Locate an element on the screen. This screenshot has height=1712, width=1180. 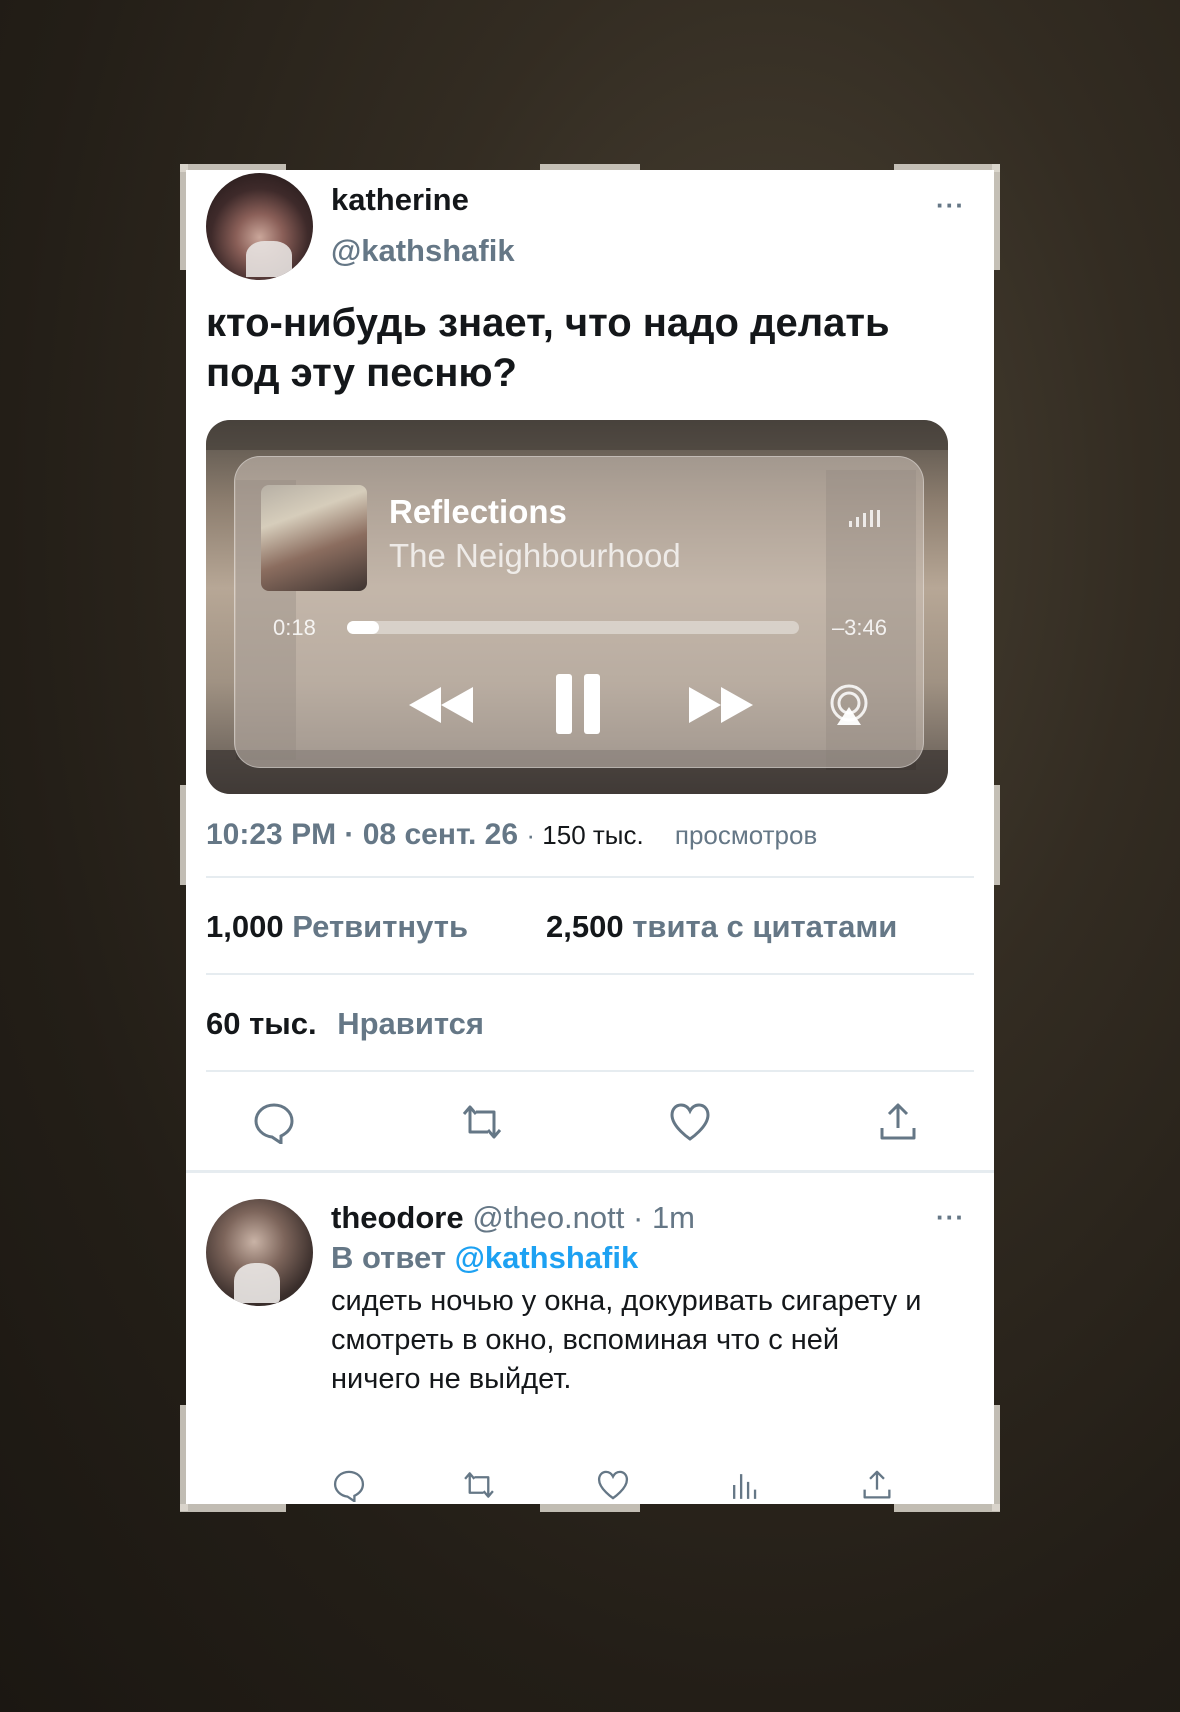
reply-header: theodore @theo.nott · 1m is located at coordinates (513, 1217).